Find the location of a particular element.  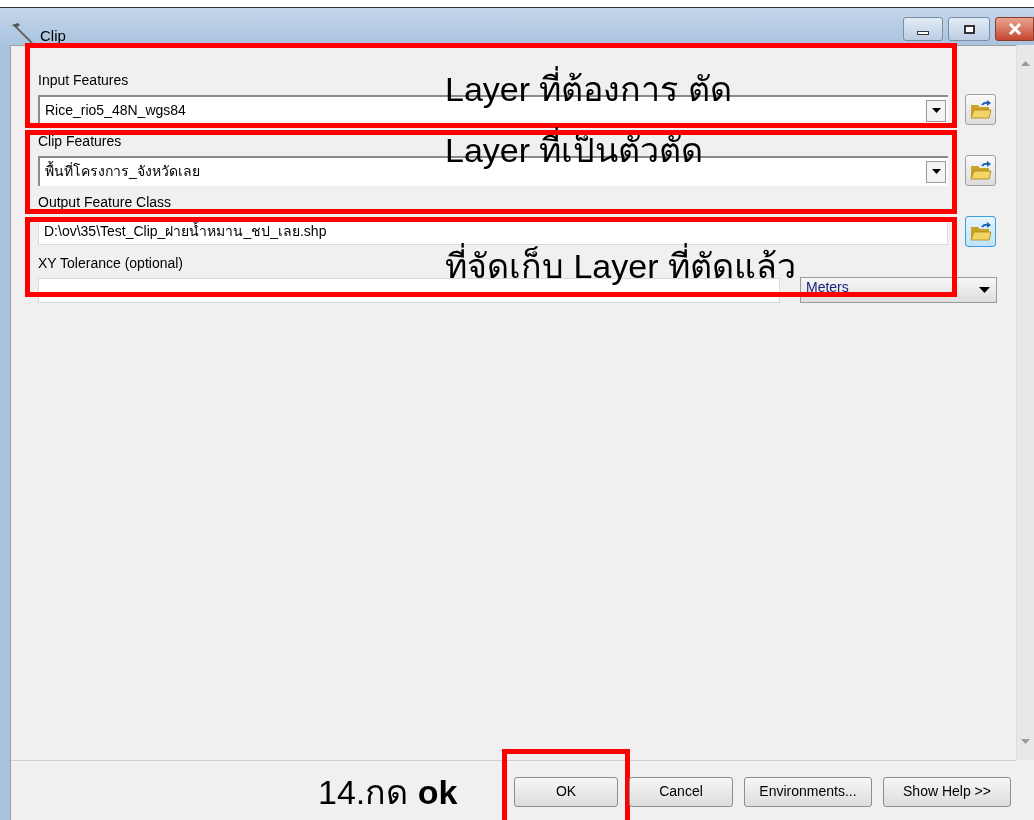

scroll-up-icon is located at coordinates (1025, 63).